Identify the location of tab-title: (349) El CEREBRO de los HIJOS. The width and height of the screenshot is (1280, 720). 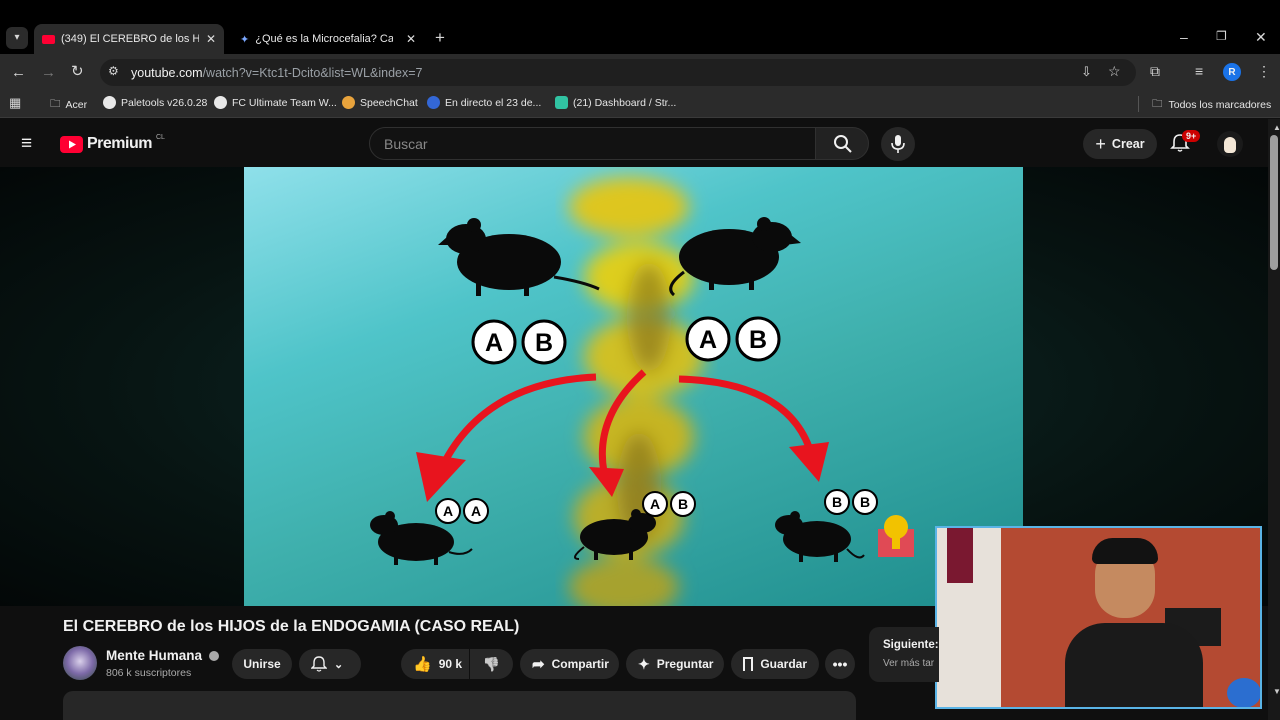
(130, 39).